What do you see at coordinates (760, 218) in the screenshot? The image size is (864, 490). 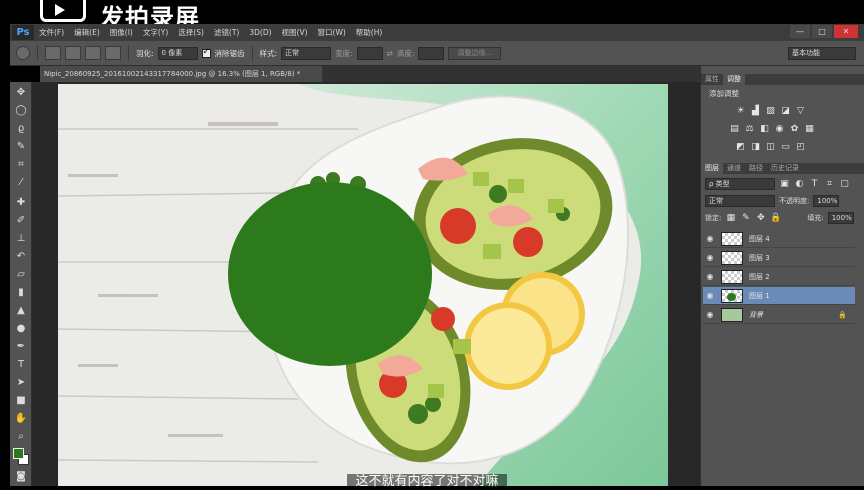 I see `lock-position-icon: ✥` at bounding box center [760, 218].